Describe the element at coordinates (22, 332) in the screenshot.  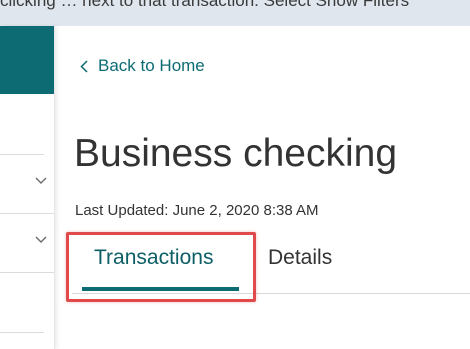
I see `sidebar-divider` at that location.